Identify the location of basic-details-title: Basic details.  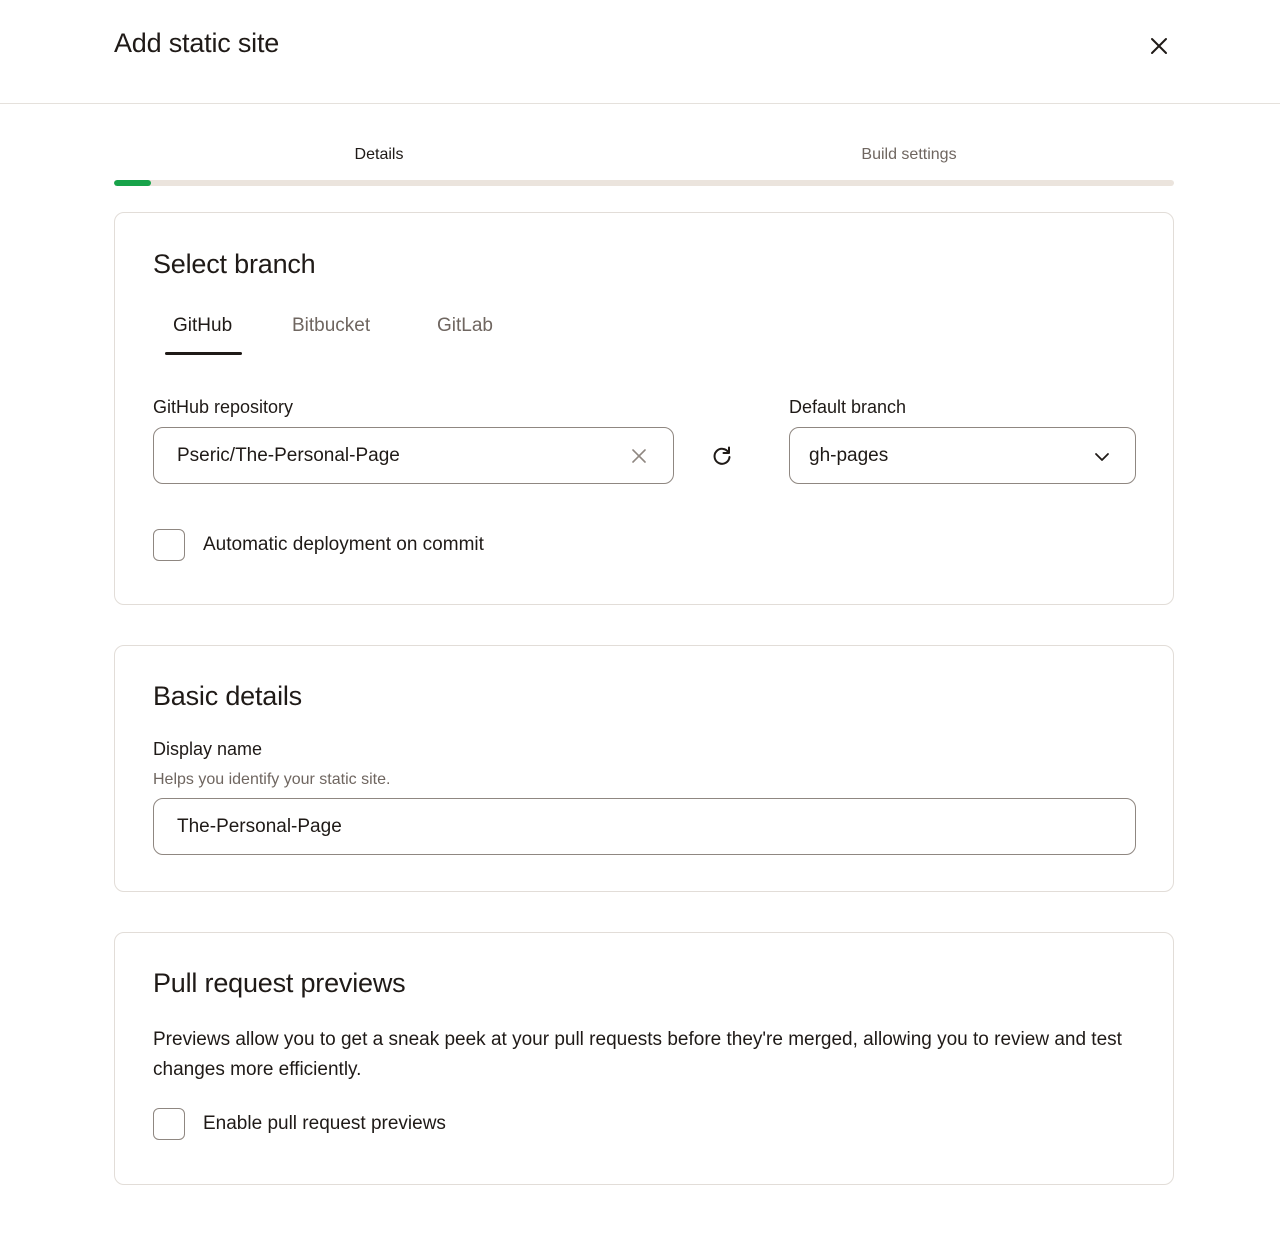
(227, 696).